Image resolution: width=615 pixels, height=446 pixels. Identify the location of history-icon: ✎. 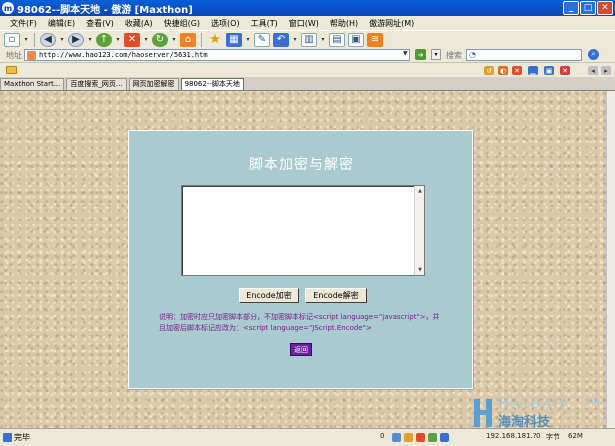
(262, 39).